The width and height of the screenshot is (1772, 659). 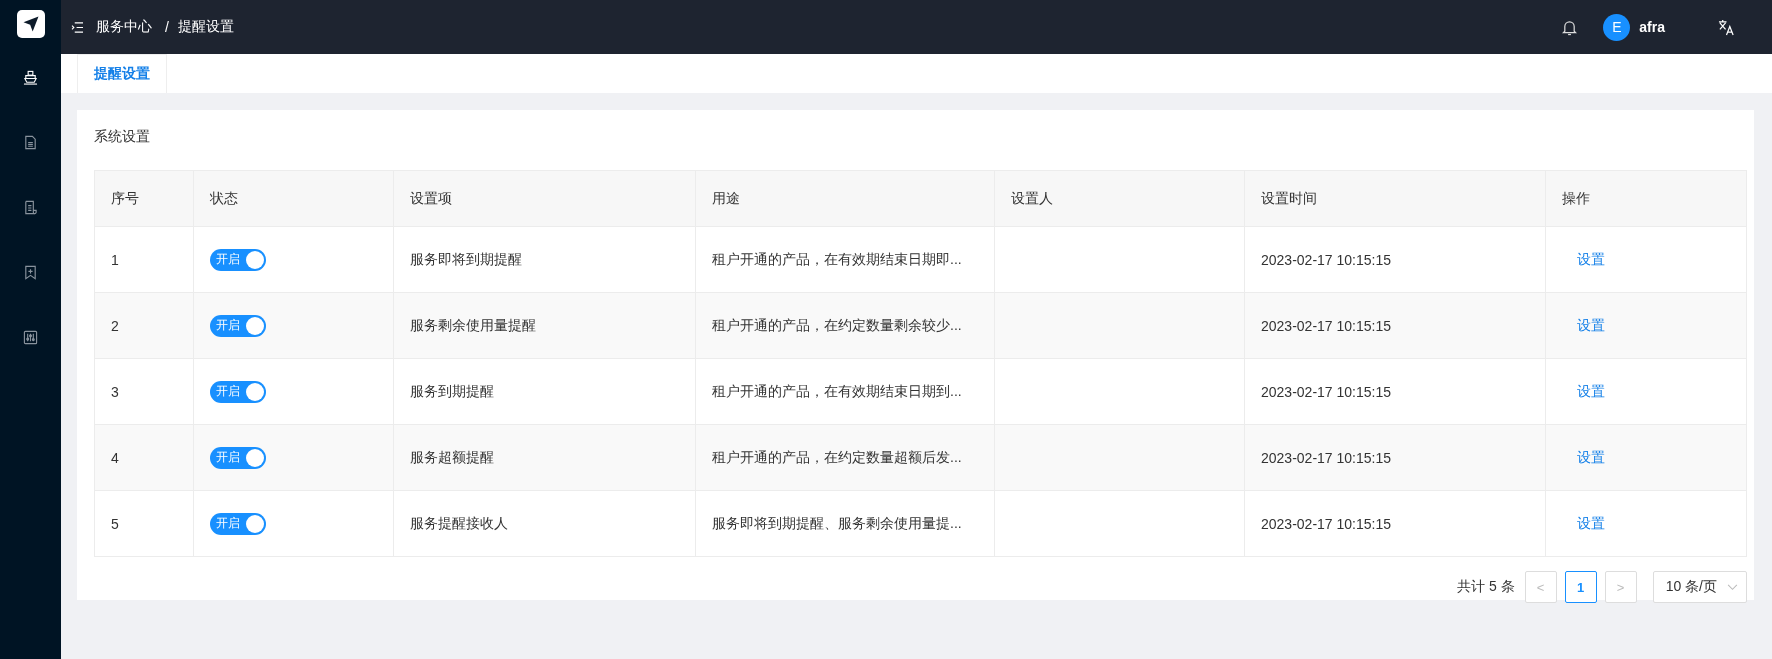 I want to click on menu-fold-icon, so click(x=77, y=27).